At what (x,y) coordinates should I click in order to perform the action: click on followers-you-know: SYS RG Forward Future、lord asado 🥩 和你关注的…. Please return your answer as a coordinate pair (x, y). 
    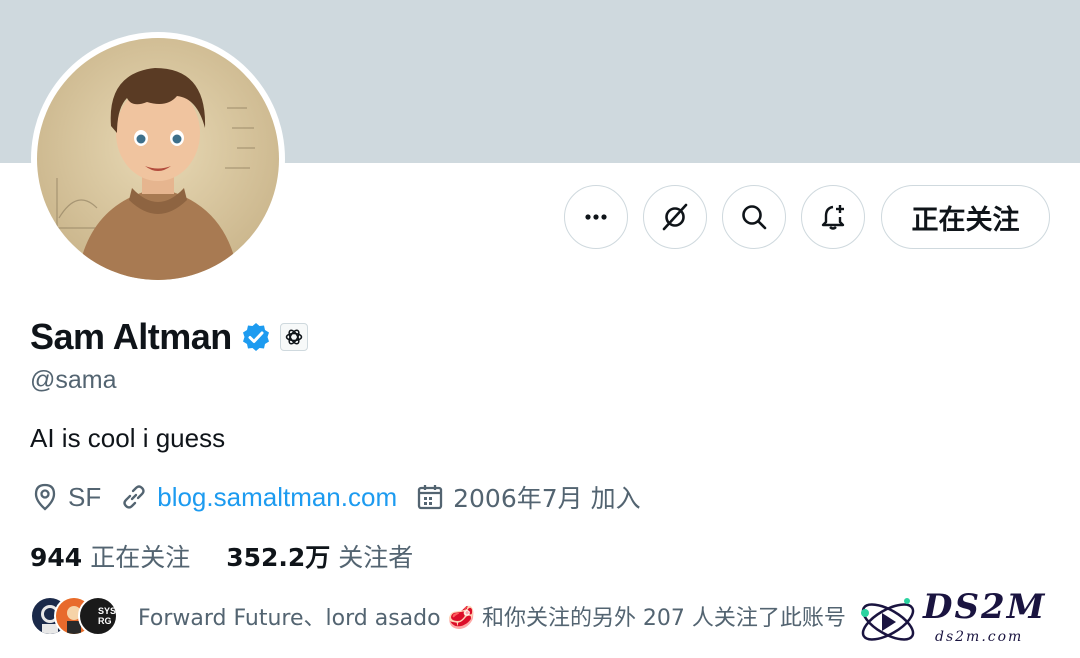
    Looking at the image, I should click on (440, 616).